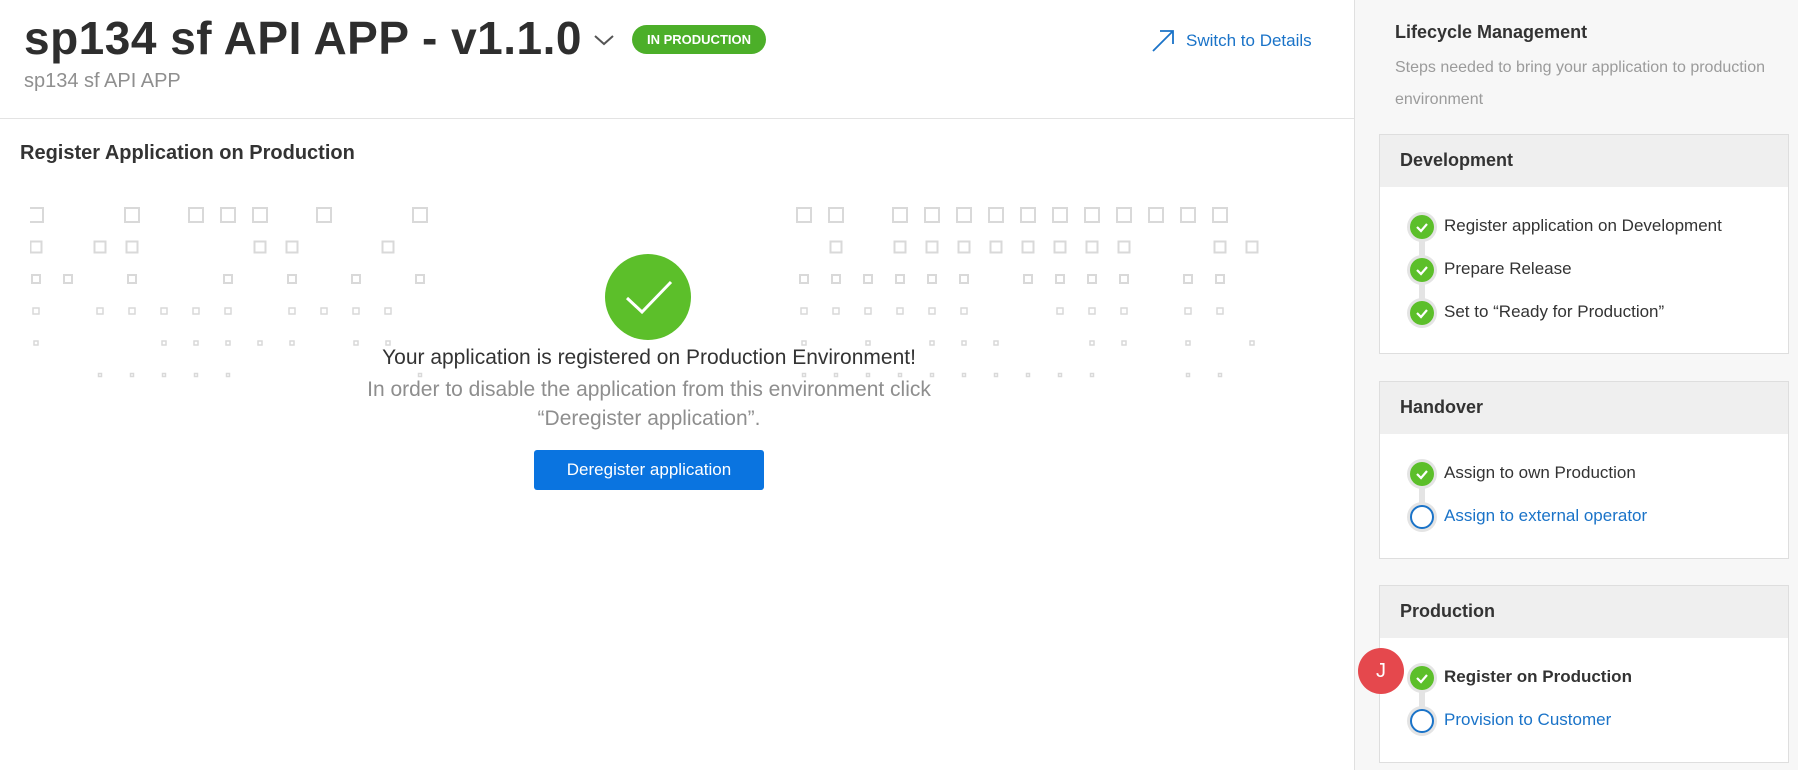  What do you see at coordinates (1545, 516) in the screenshot?
I see `step-link: Assign to external operator` at bounding box center [1545, 516].